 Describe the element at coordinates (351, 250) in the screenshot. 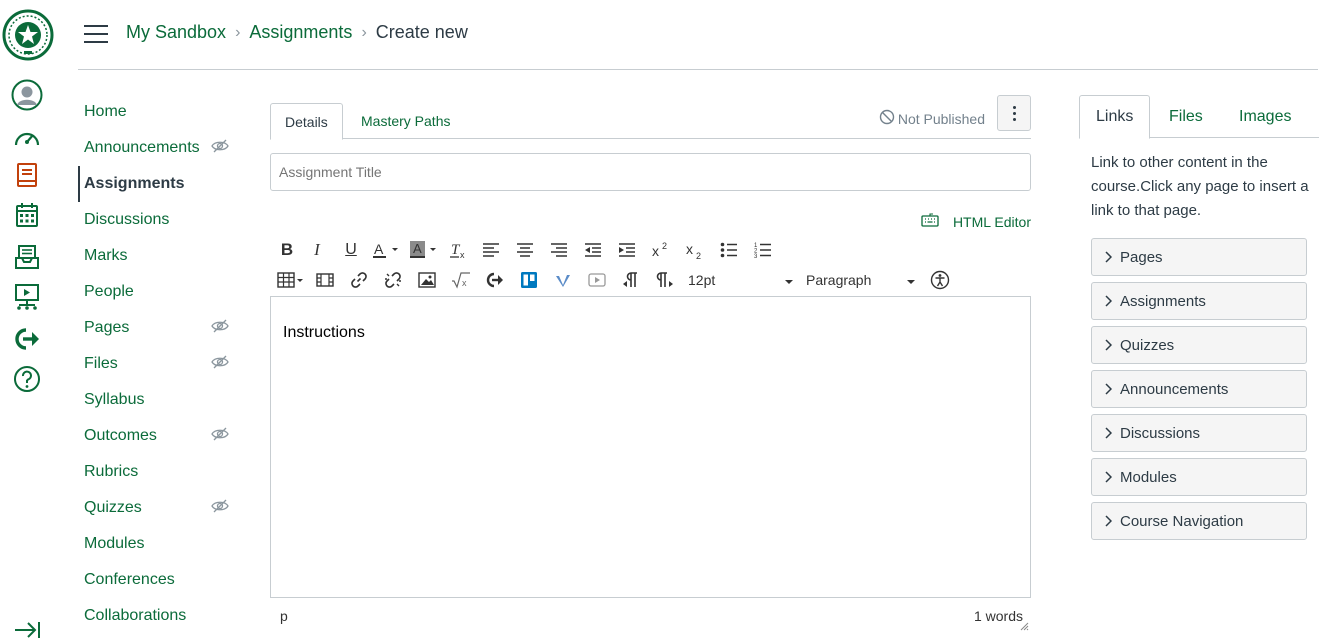

I see `underline-icon: U` at that location.